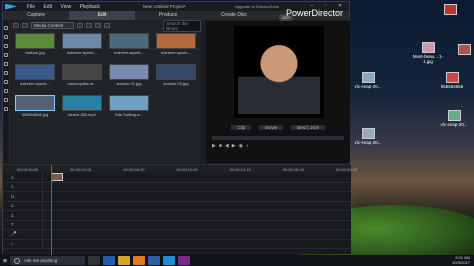  I want to click on snapshot-icon: ◉, so click(242, 146).